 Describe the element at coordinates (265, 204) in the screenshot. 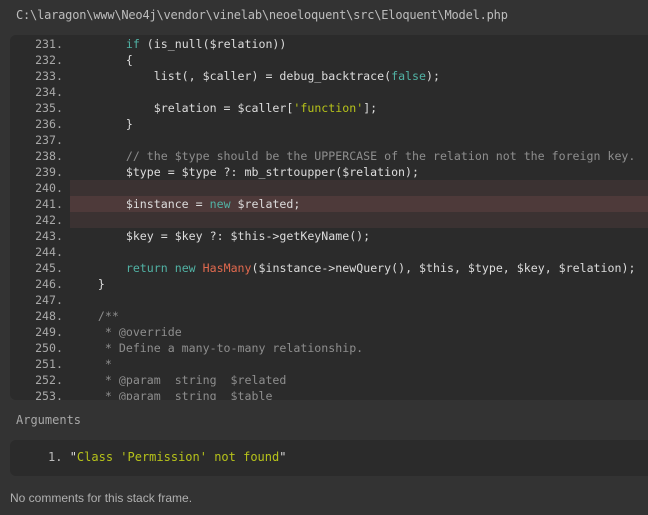

I see `token-p: $related;` at that location.